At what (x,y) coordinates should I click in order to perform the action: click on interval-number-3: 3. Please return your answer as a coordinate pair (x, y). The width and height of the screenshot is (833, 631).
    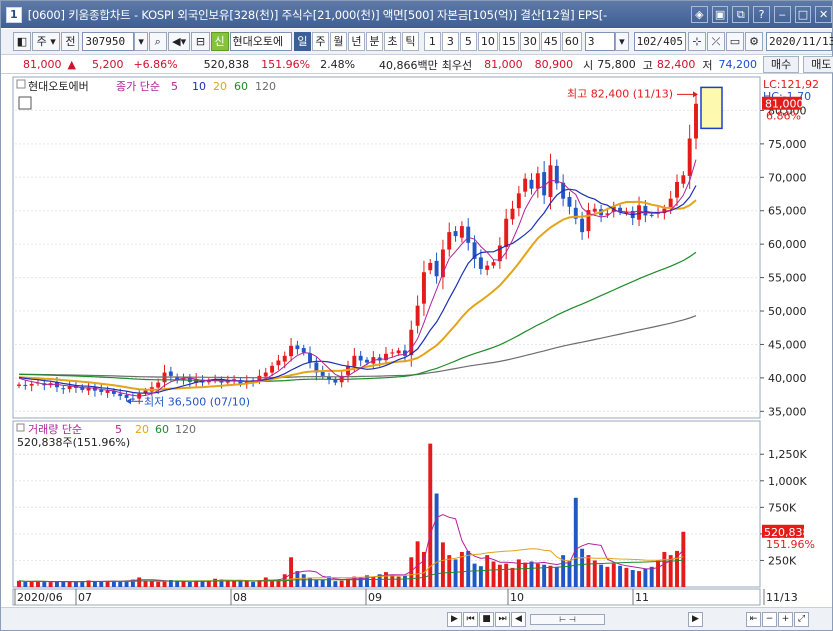
    Looking at the image, I should click on (450, 41).